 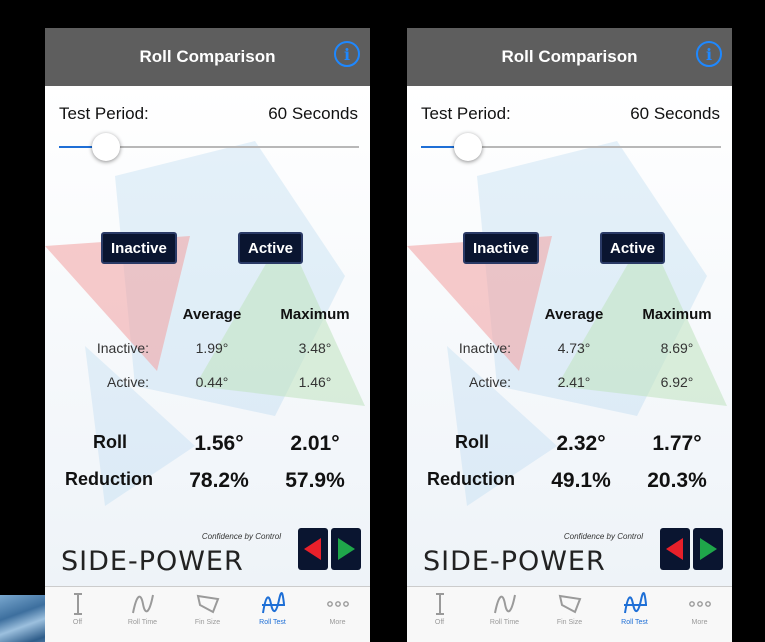 I want to click on active-average: 0.44°, so click(x=212, y=382).